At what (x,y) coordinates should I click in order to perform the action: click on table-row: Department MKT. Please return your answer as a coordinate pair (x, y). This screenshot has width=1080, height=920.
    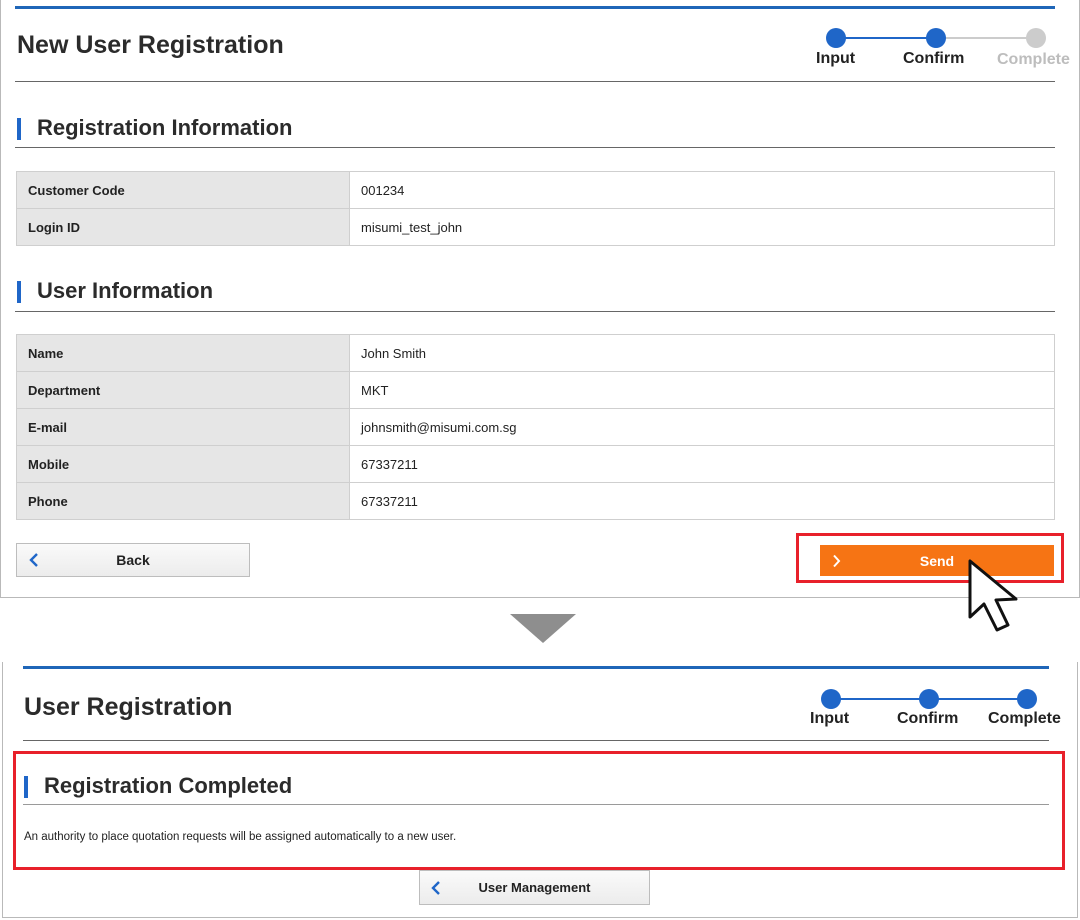
    Looking at the image, I should click on (535, 390).